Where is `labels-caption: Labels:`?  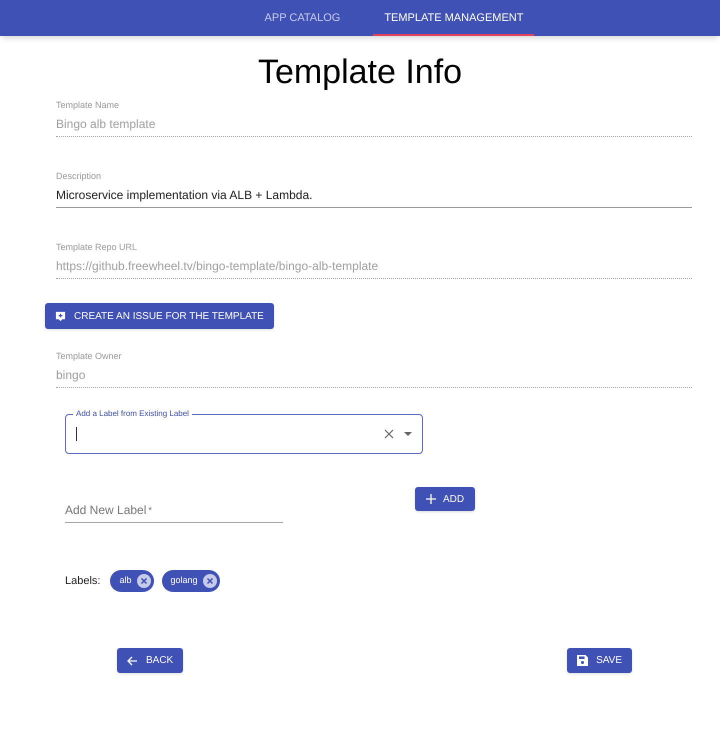
labels-caption: Labels: is located at coordinates (82, 581).